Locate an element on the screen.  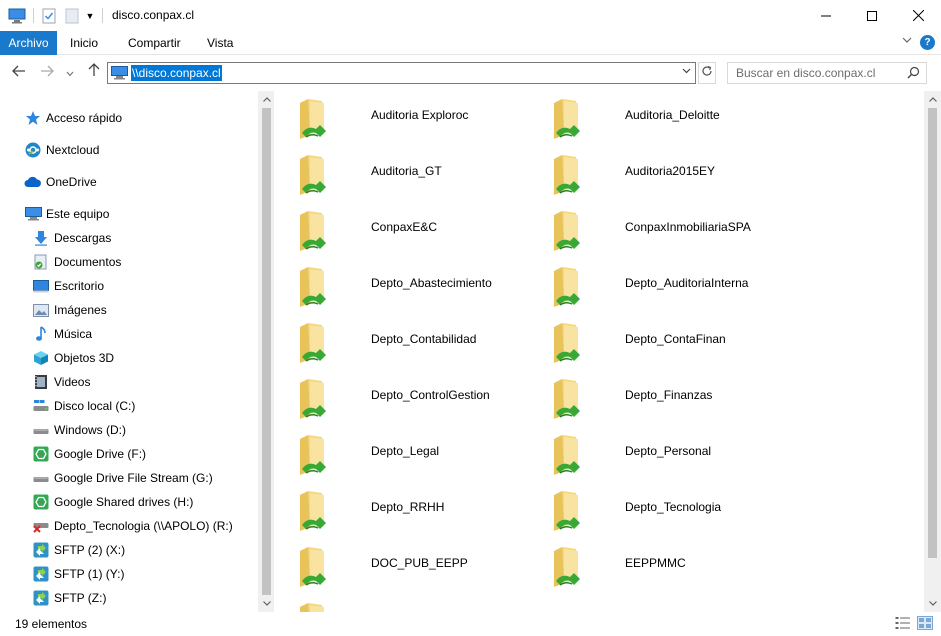
refresh-button is located at coordinates (707, 73).